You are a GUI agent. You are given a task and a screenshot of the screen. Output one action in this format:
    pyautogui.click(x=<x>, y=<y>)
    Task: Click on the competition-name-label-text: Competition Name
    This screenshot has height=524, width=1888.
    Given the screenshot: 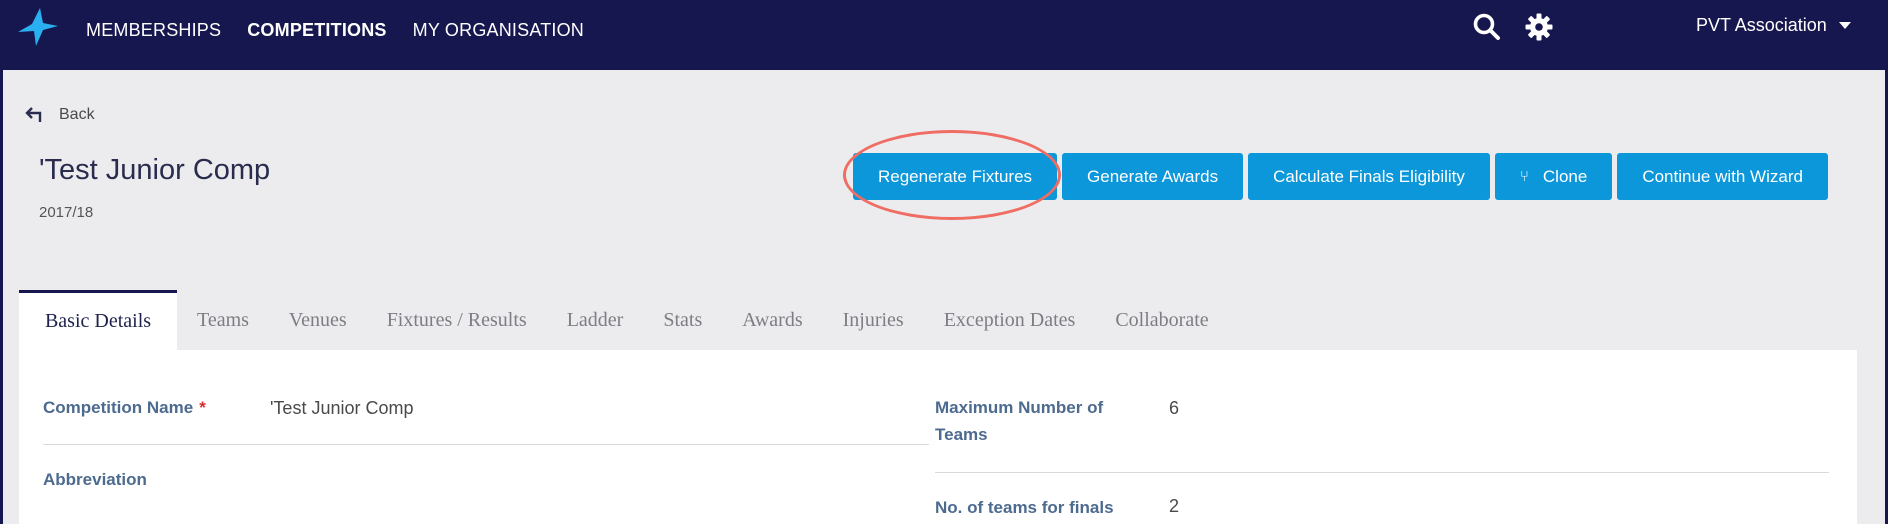 What is the action you would take?
    pyautogui.click(x=118, y=407)
    